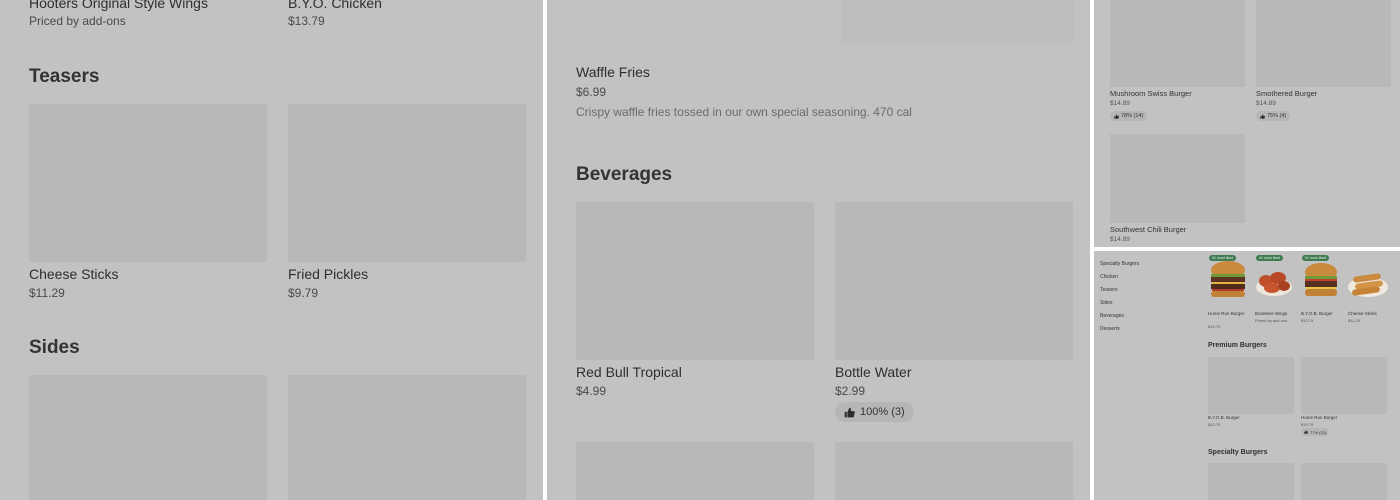 This screenshot has height=500, width=1400. What do you see at coordinates (1237, 345) in the screenshot?
I see `section-title-premium-burgers: Premium Burgers` at bounding box center [1237, 345].